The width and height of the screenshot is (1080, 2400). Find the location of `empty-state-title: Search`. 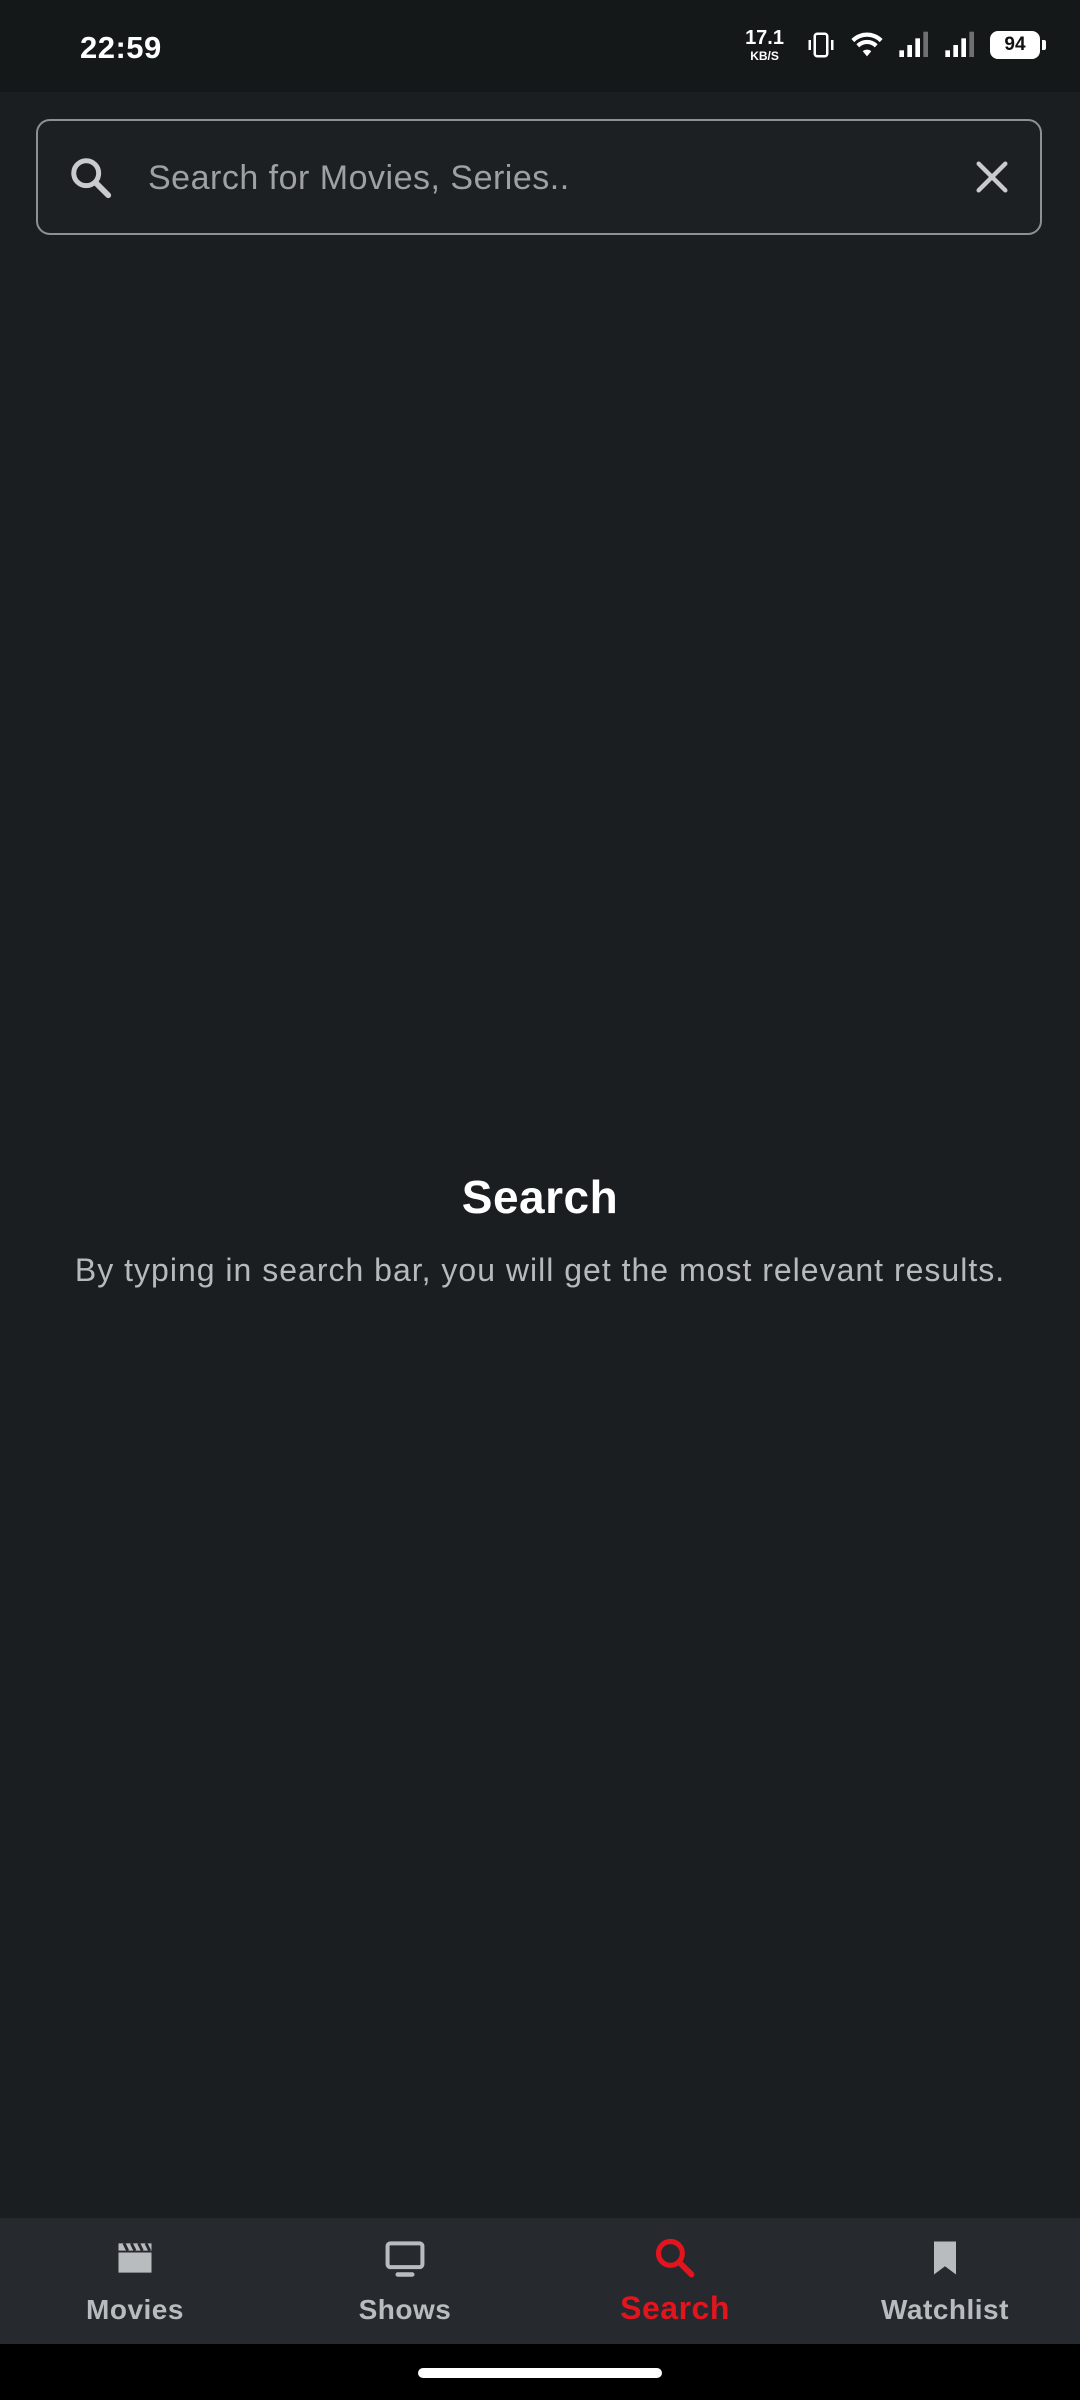

empty-state-title: Search is located at coordinates (540, 1197).